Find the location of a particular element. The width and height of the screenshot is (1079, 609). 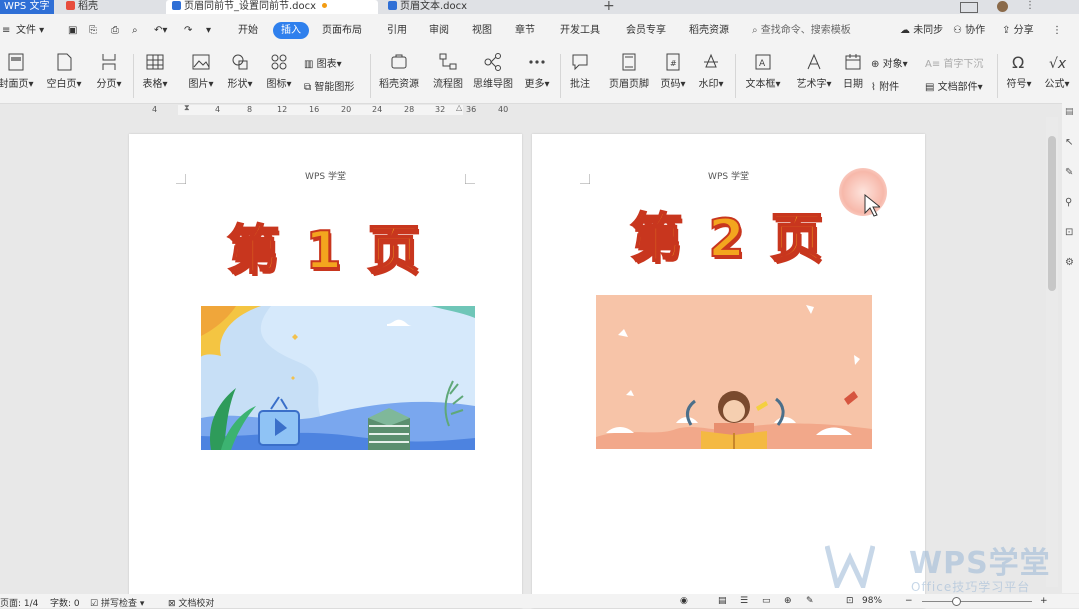

save-icon: ▣ is located at coordinates (72, 30).